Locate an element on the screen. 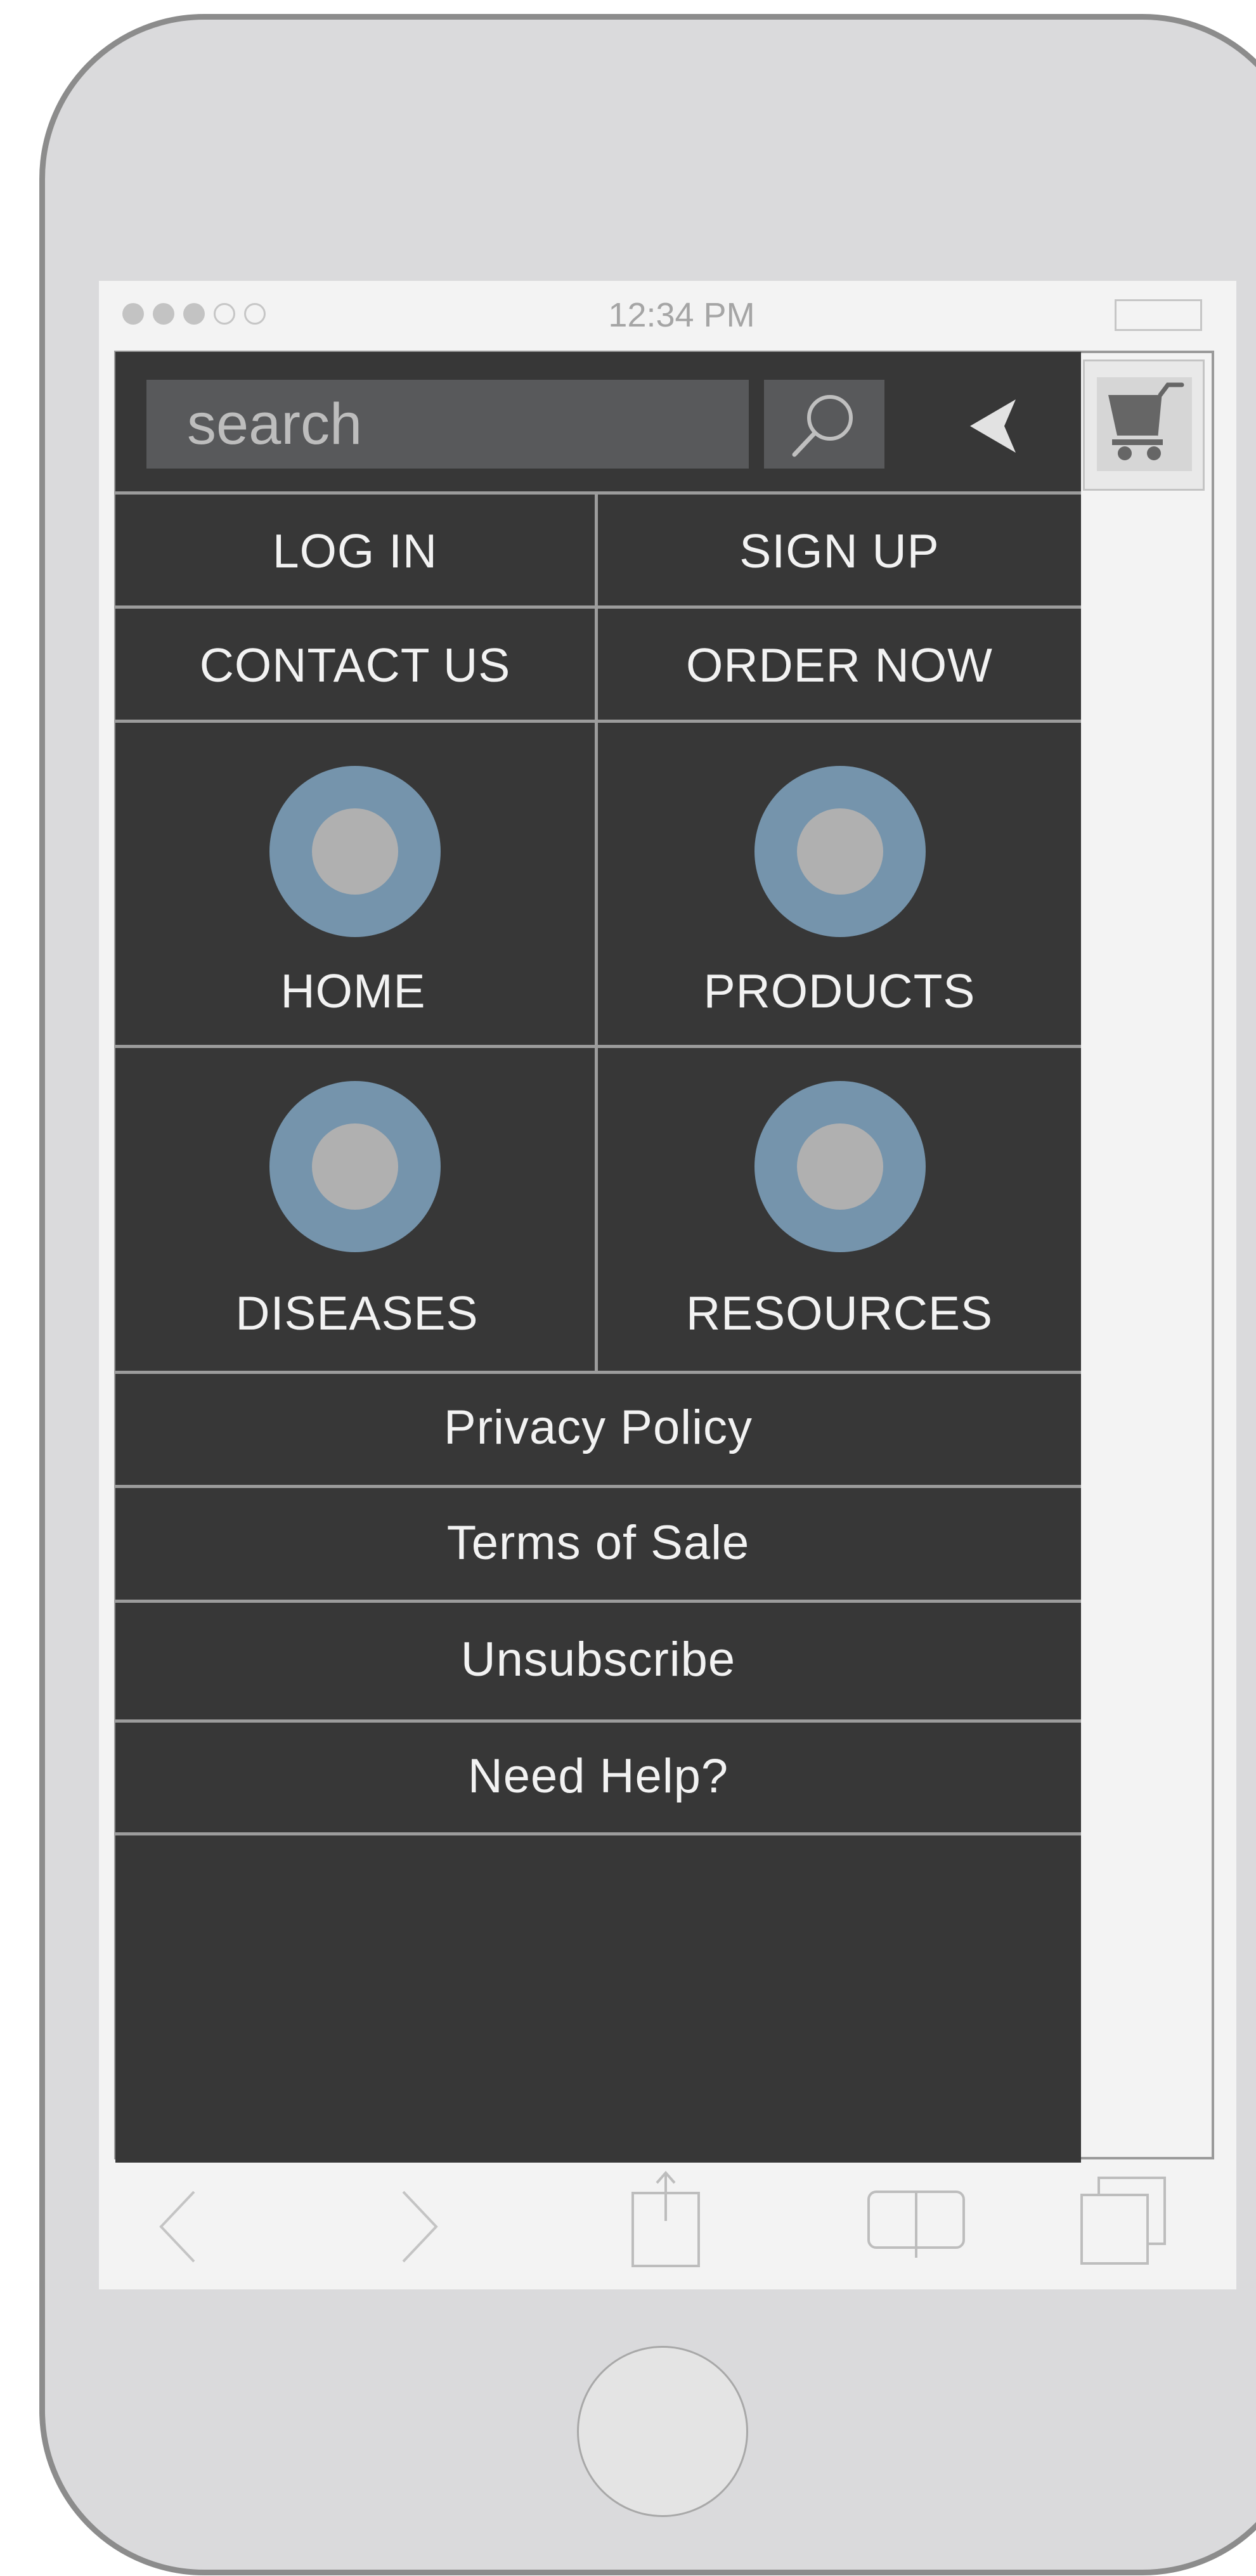 This screenshot has width=1256, height=2576. browser-toolbar is located at coordinates (667, 2226).